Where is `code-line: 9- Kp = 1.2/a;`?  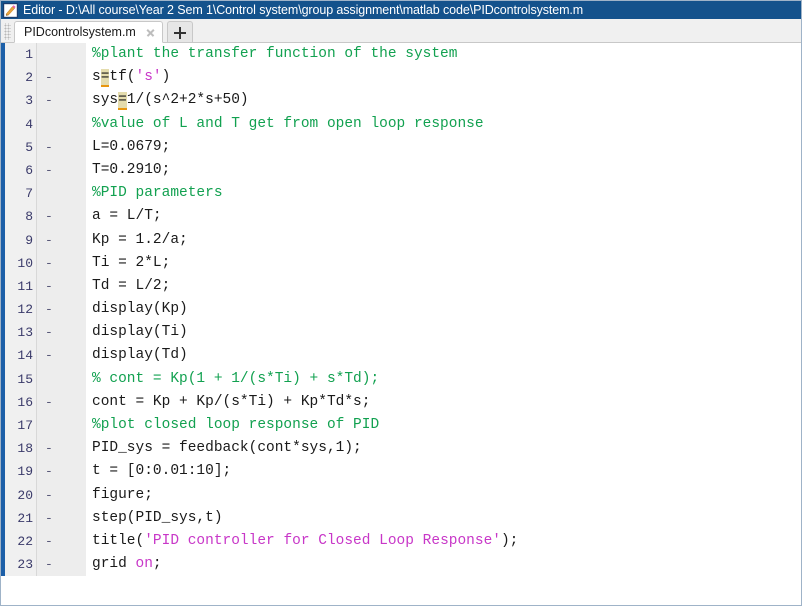
code-line: 9- Kp = 1.2/a; is located at coordinates (401, 240).